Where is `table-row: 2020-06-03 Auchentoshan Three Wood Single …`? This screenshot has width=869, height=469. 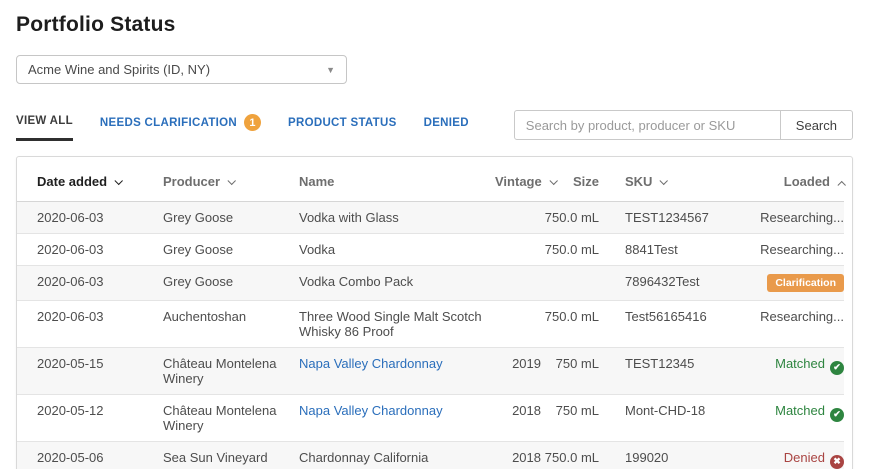
table-row: 2020-06-03 Auchentoshan Three Wood Single … is located at coordinates (430, 324).